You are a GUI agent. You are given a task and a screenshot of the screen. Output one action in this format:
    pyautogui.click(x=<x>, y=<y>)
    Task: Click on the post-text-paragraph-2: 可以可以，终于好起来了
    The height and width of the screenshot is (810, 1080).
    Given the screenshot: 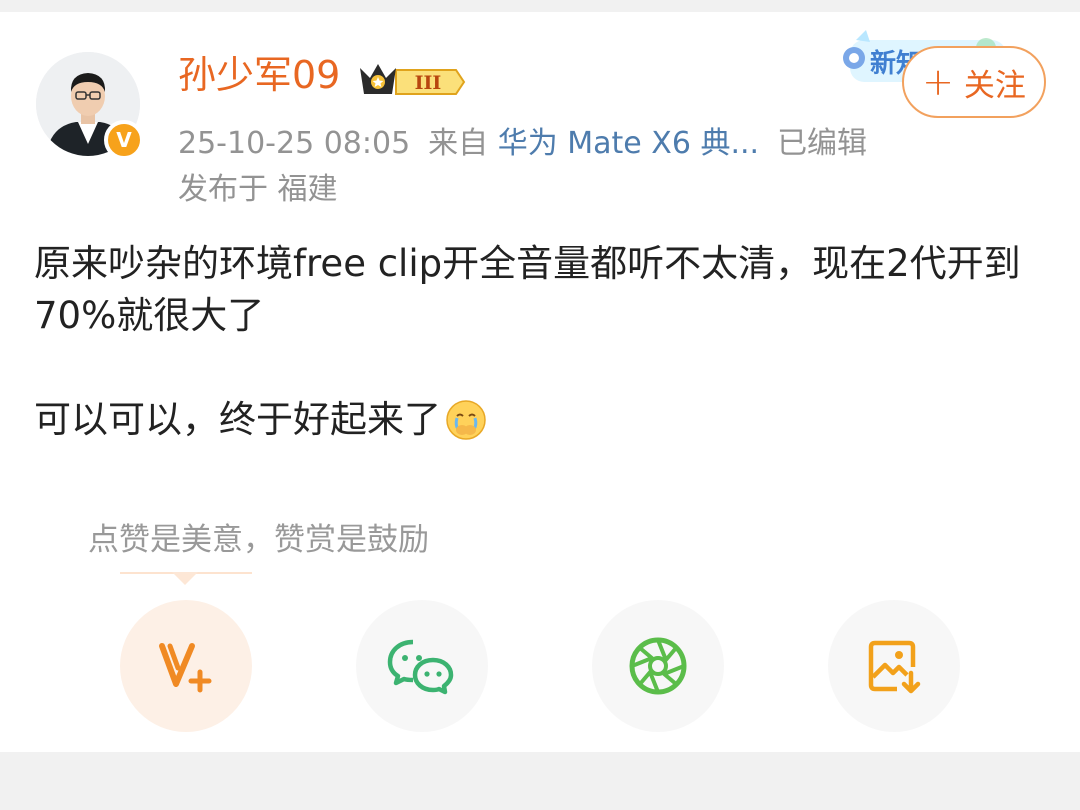 What is the action you would take?
    pyautogui.click(x=237, y=419)
    